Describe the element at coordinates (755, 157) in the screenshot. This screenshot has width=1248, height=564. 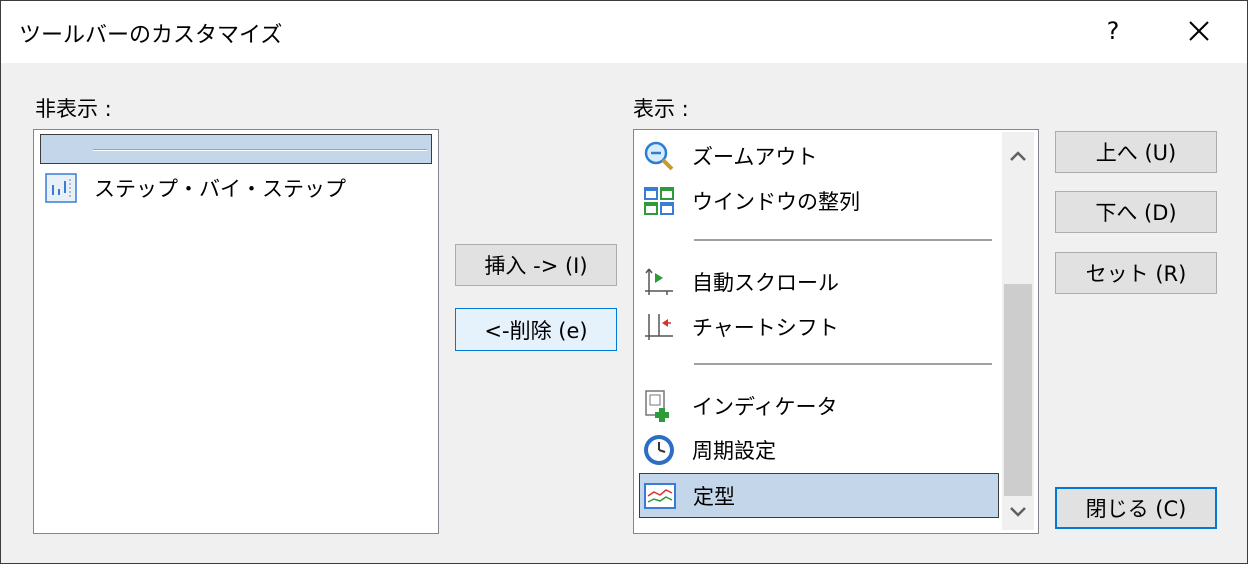
I see `item-label: ズームアウト` at that location.